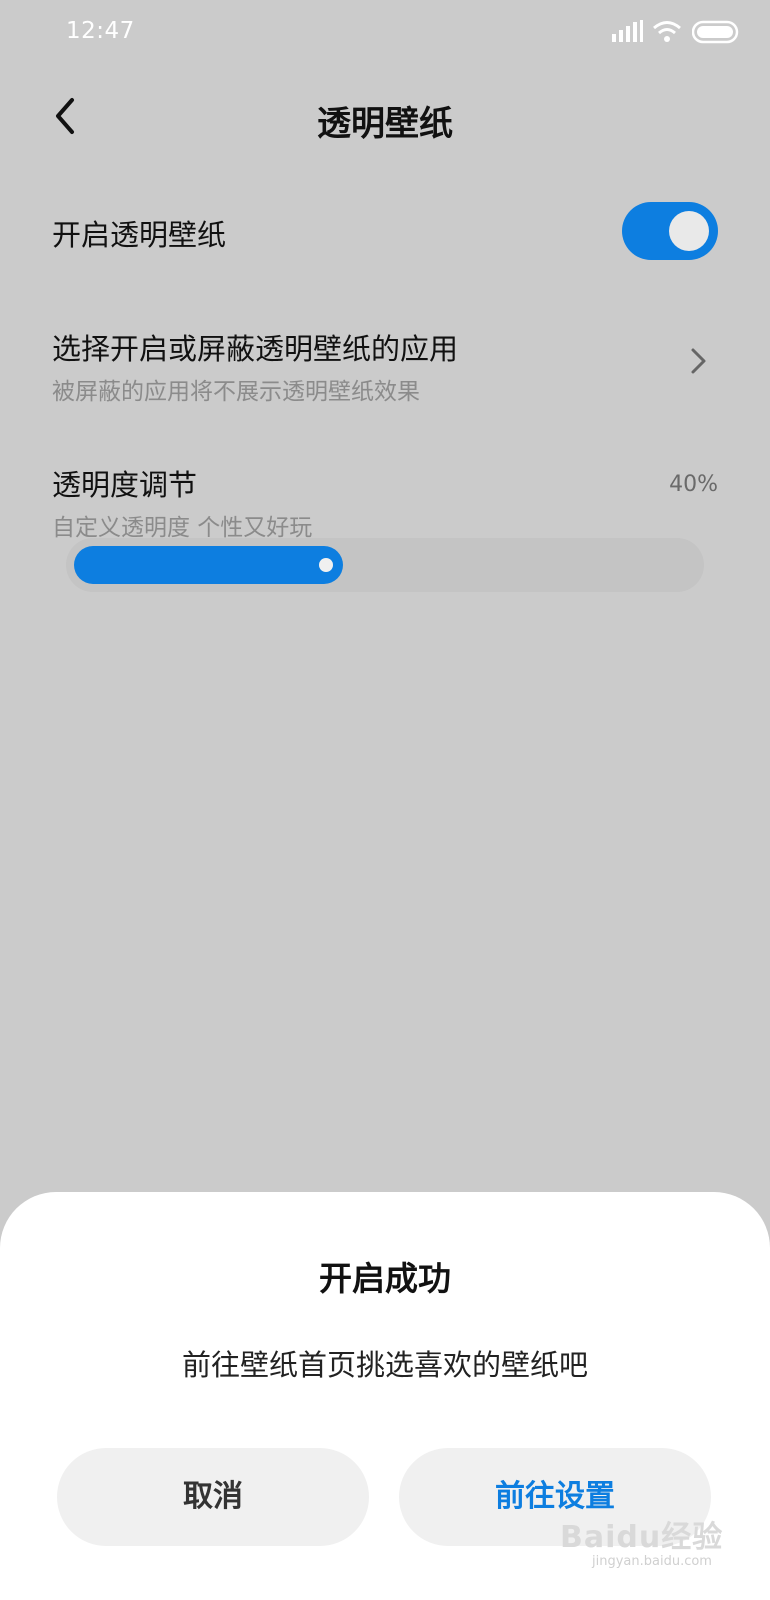 Image resolution: width=770 pixels, height=1600 pixels. What do you see at coordinates (208, 565) in the screenshot?
I see `slider-fill` at bounding box center [208, 565].